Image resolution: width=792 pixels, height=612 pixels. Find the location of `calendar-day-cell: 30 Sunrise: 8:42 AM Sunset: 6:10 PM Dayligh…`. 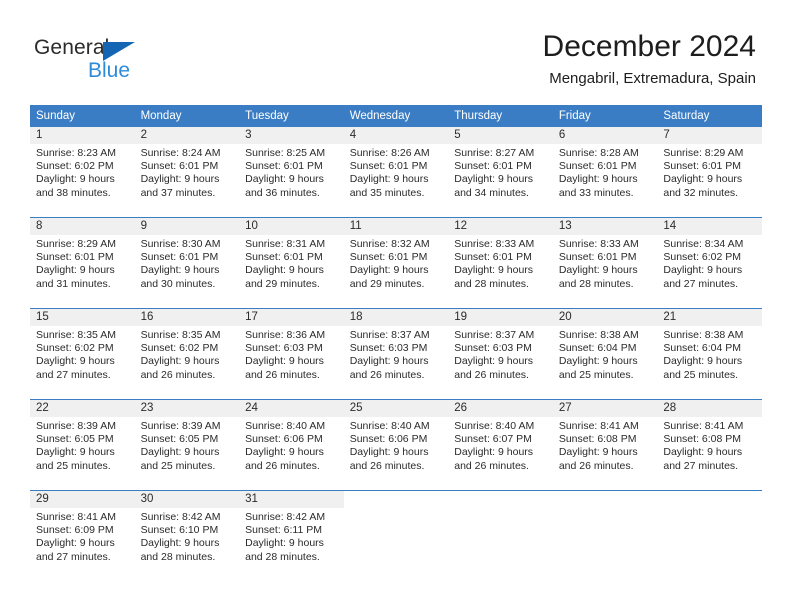

calendar-day-cell: 30 Sunrise: 8:42 AM Sunset: 6:10 PM Dayligh… is located at coordinates (187, 535).